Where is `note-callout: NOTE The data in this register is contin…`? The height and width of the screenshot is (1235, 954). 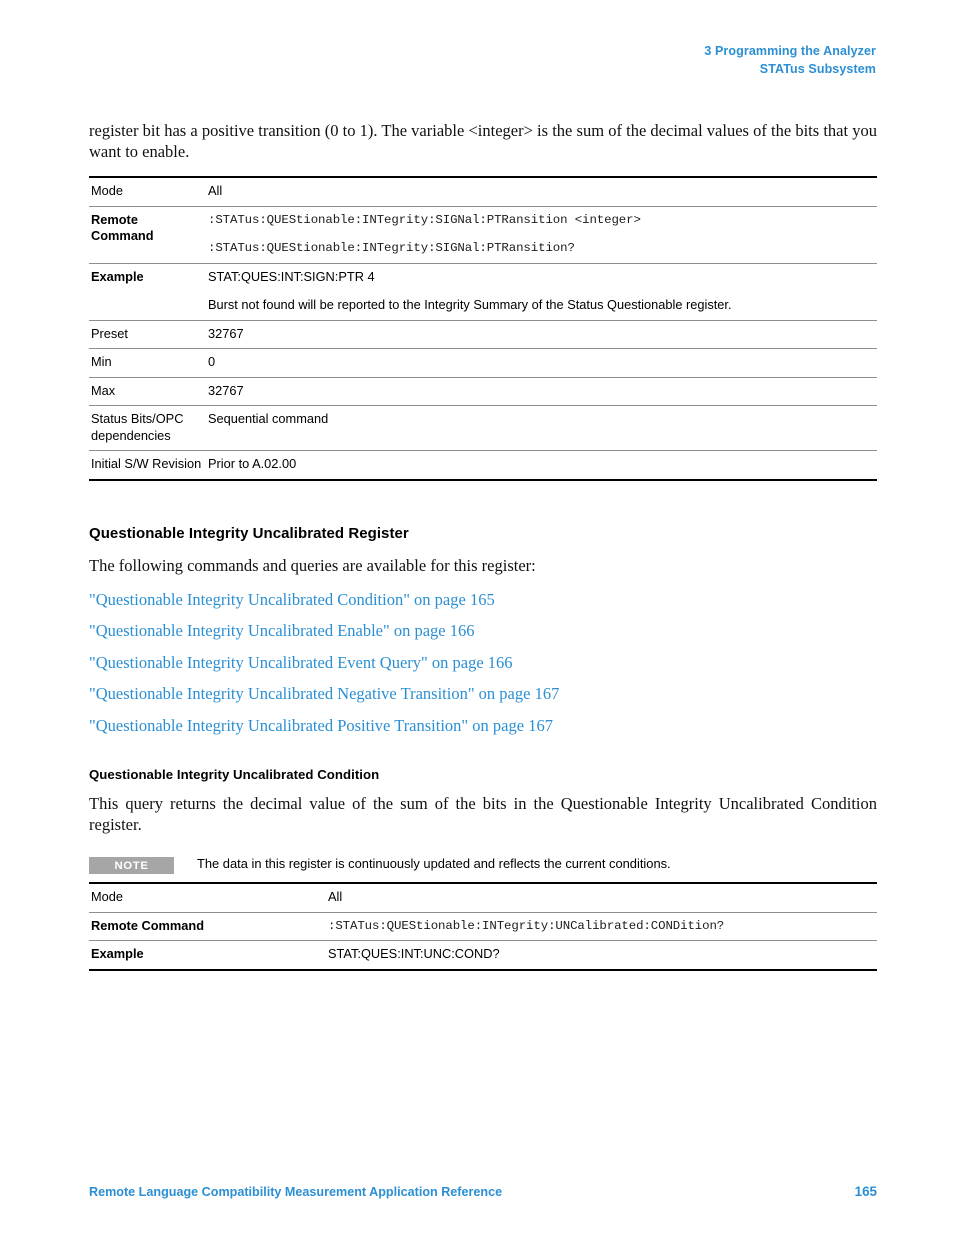
note-callout: NOTE The data in this register is contin… is located at coordinates (483, 864).